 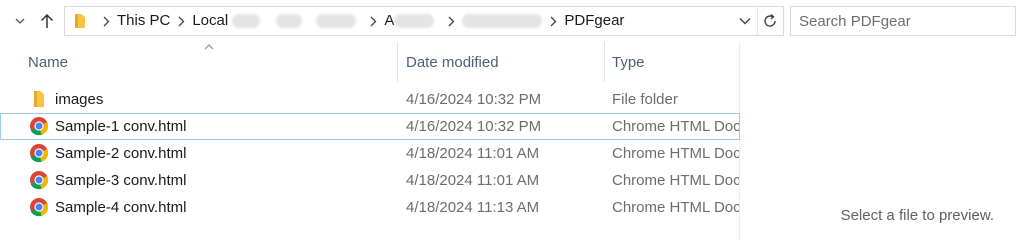 I want to click on column-header-type: Type, so click(x=676, y=62).